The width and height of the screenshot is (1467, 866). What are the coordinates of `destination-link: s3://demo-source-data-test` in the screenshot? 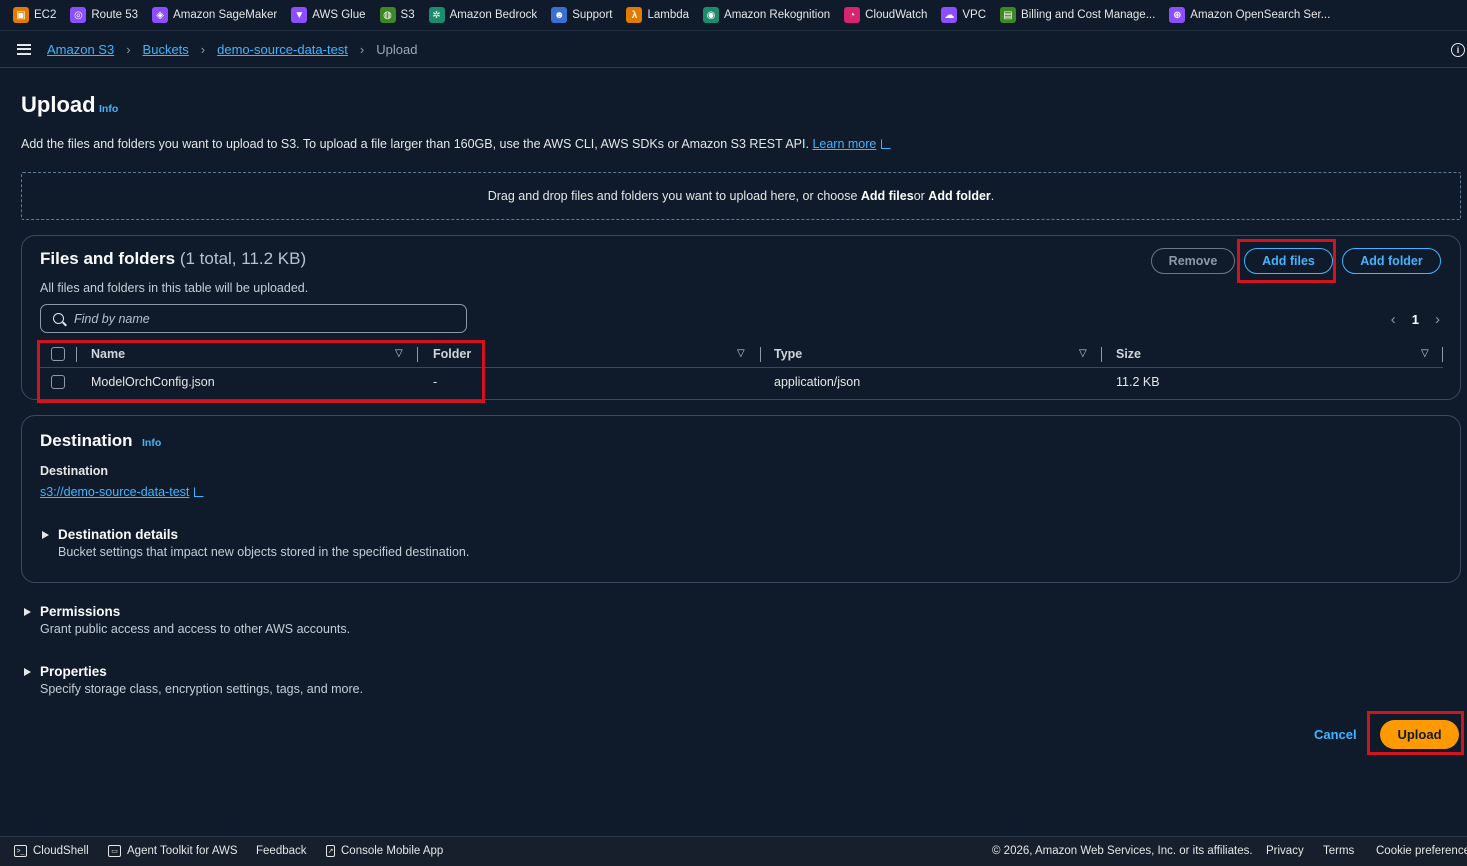 It's located at (114, 492).